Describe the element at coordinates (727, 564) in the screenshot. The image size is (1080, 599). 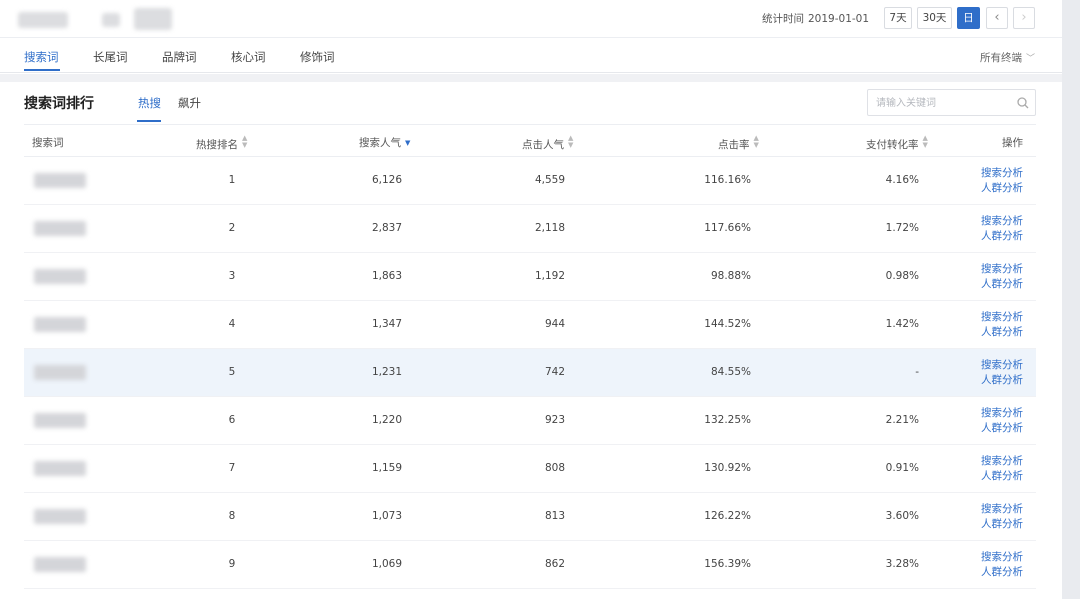
I see `cell-click-rate: 156.39%` at that location.